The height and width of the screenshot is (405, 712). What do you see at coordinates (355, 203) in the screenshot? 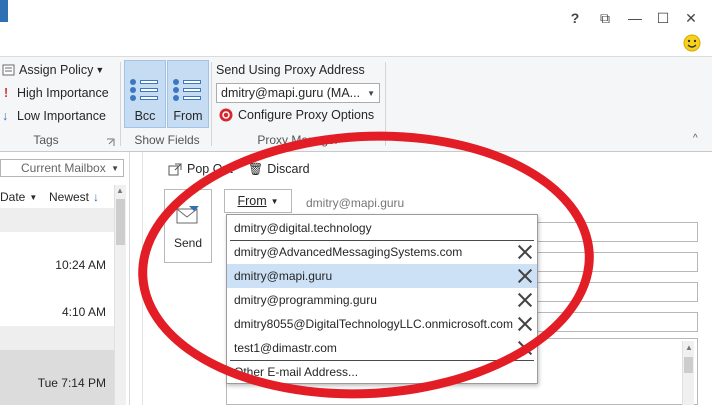
I see `from-value: dmitry@mapi.guru` at bounding box center [355, 203].